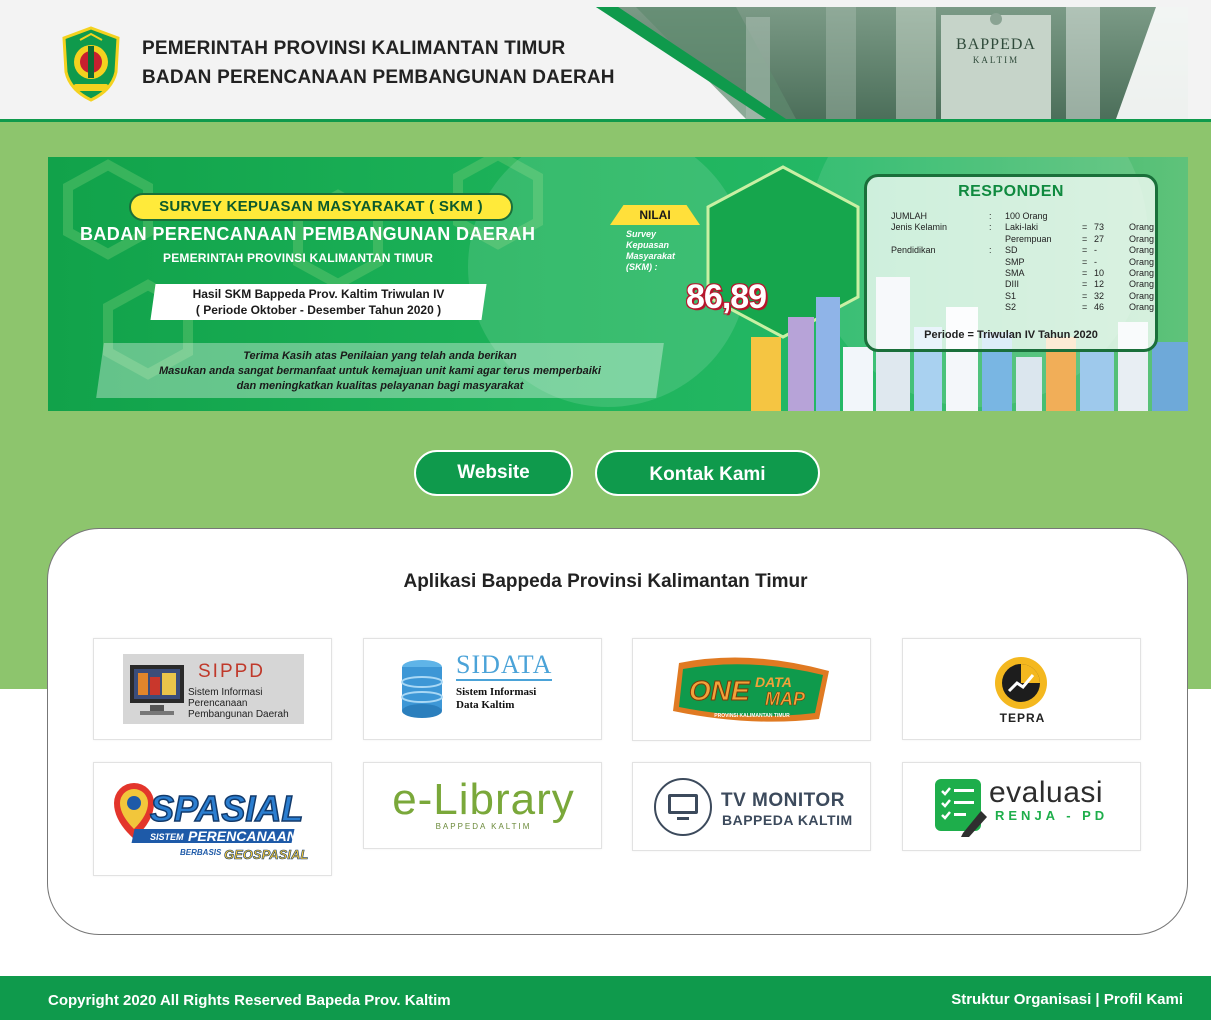 The image size is (1211, 1020). Describe the element at coordinates (1143, 999) in the screenshot. I see `profil-kami-link: Profil Kami` at that location.